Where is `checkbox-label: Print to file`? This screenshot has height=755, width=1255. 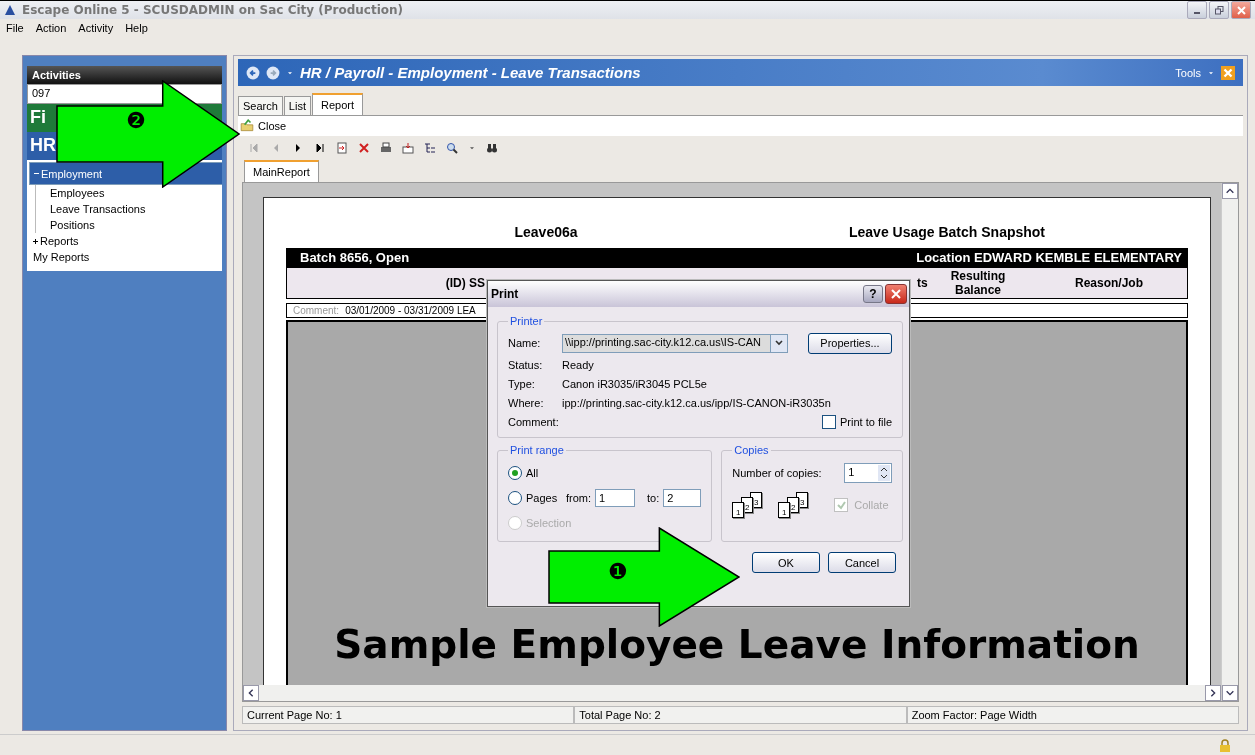 checkbox-label: Print to file is located at coordinates (866, 421).